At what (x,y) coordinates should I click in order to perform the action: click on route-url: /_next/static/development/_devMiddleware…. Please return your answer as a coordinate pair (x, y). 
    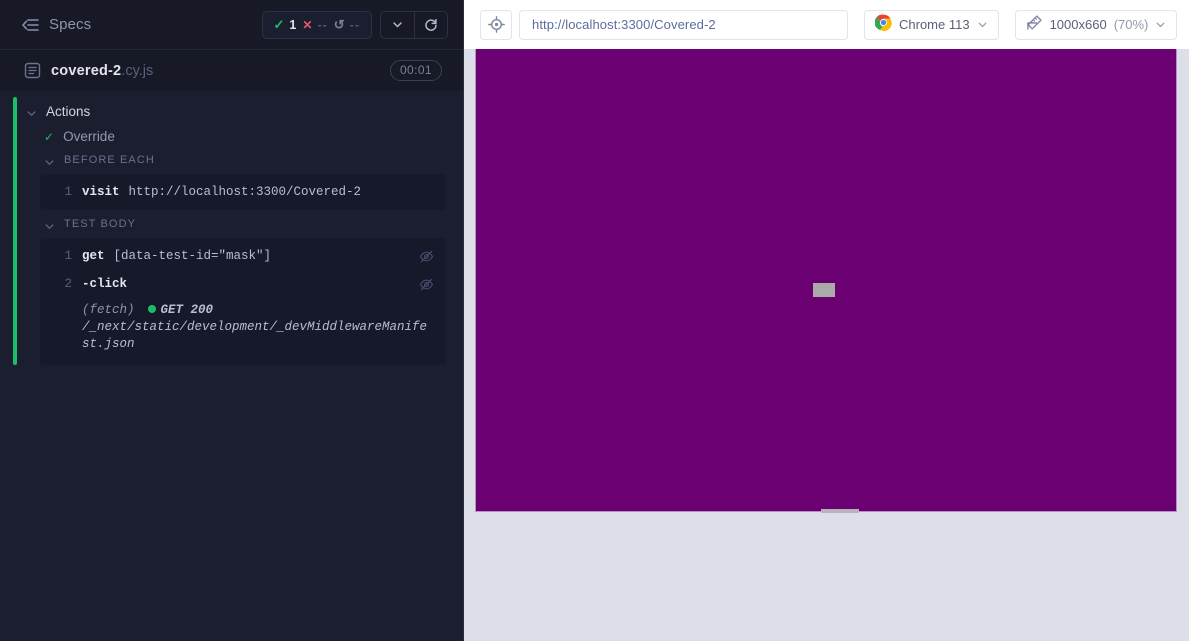
    Looking at the image, I should click on (255, 335).